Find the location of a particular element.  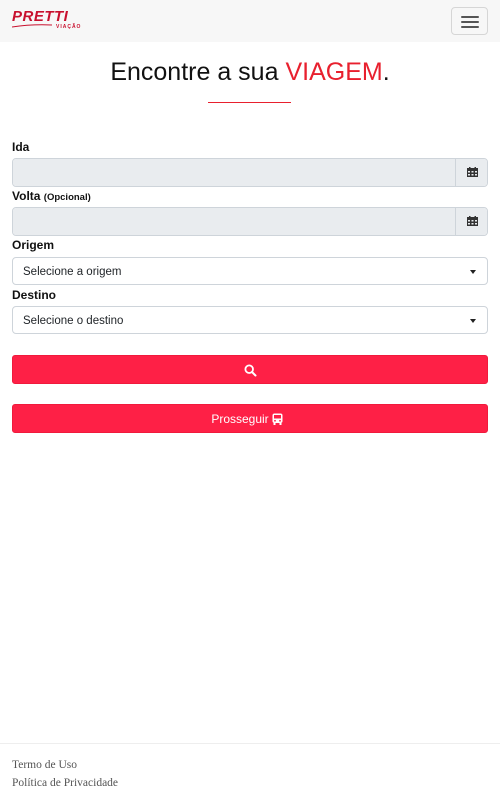

origem-select: Selecione a origem is located at coordinates (250, 271).